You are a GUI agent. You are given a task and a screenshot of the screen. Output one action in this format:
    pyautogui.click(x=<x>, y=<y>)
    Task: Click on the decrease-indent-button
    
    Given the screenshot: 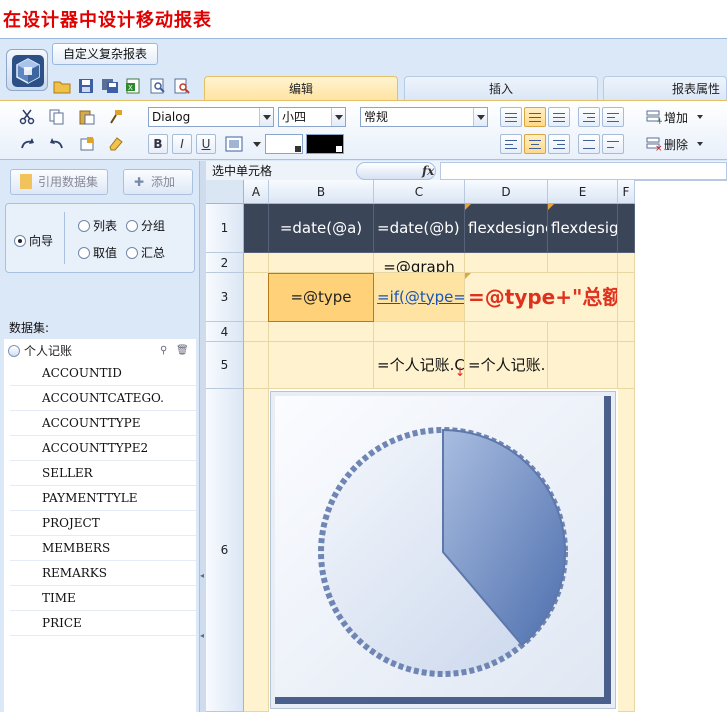 What is the action you would take?
    pyautogui.click(x=589, y=117)
    